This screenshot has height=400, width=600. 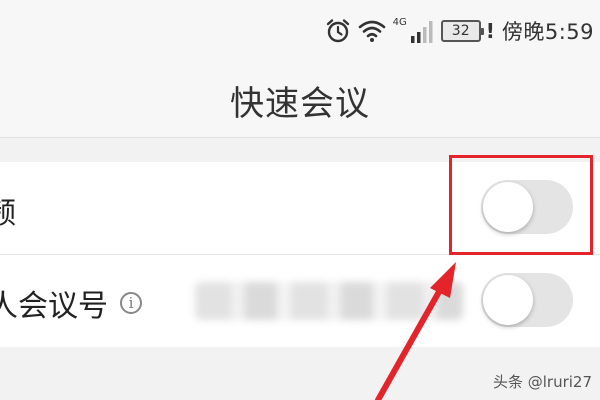 What do you see at coordinates (399, 22) in the screenshot?
I see `network-type-label: 4G` at bounding box center [399, 22].